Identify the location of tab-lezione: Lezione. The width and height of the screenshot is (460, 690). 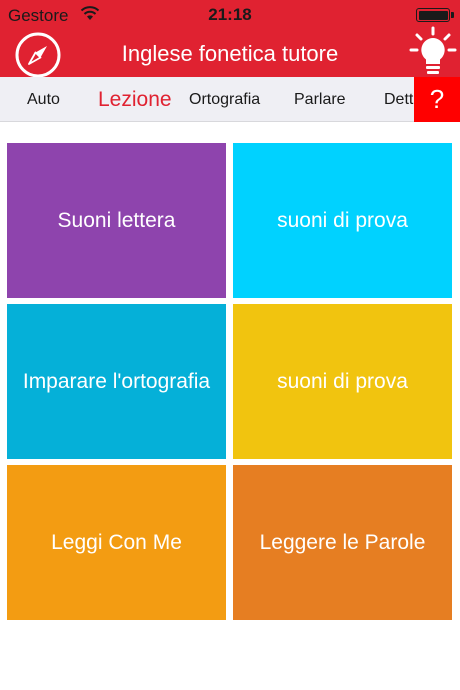
(135, 99).